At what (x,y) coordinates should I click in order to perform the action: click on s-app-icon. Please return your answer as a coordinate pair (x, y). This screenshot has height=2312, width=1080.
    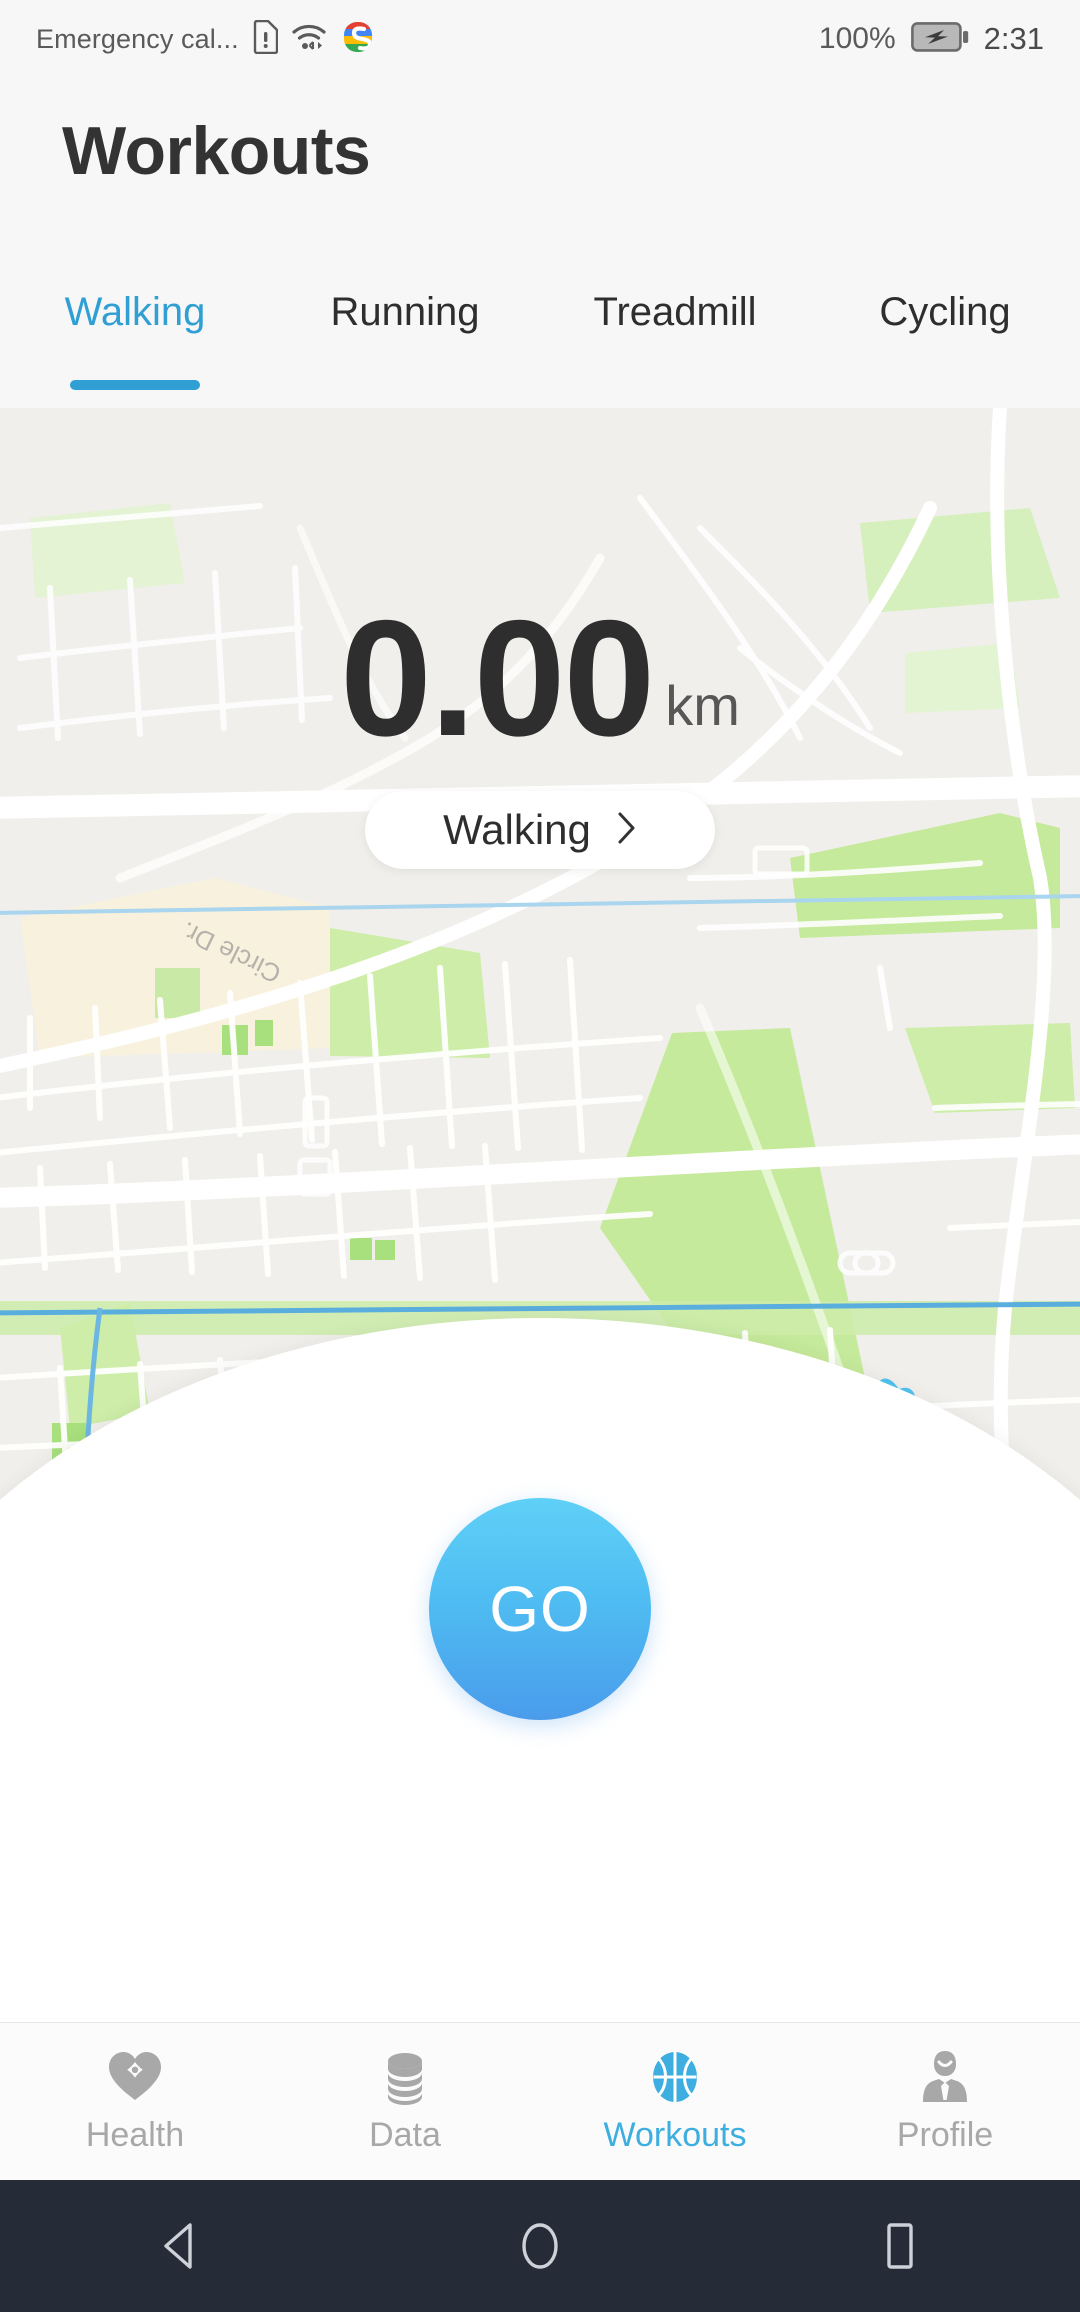
    Looking at the image, I should click on (358, 39).